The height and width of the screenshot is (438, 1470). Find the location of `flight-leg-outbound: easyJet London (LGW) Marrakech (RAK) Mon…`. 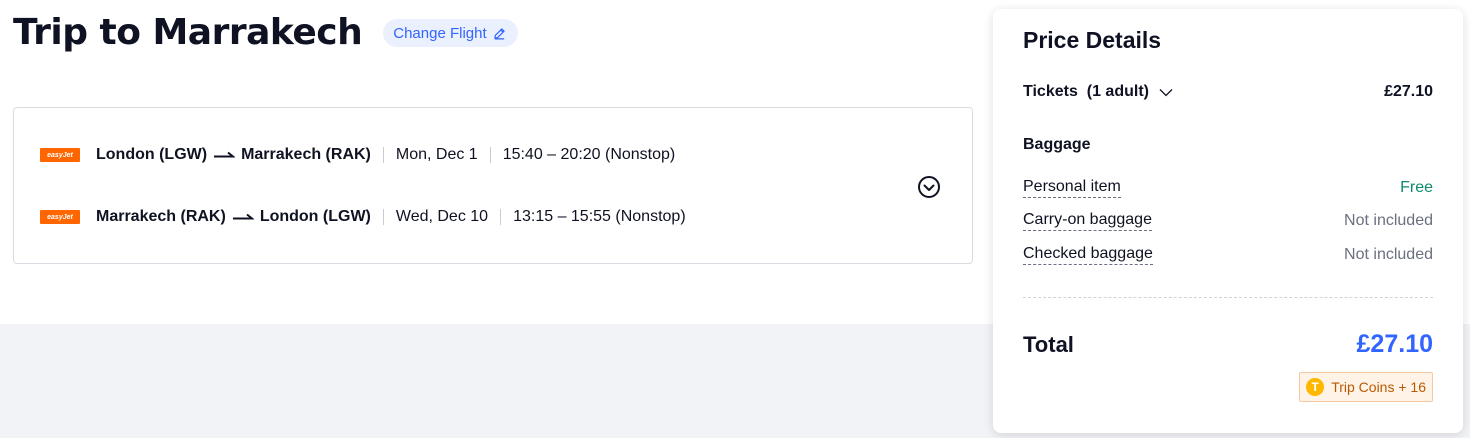

flight-leg-outbound: easyJet London (LGW) Marrakech (RAK) Mon… is located at coordinates (357, 155).